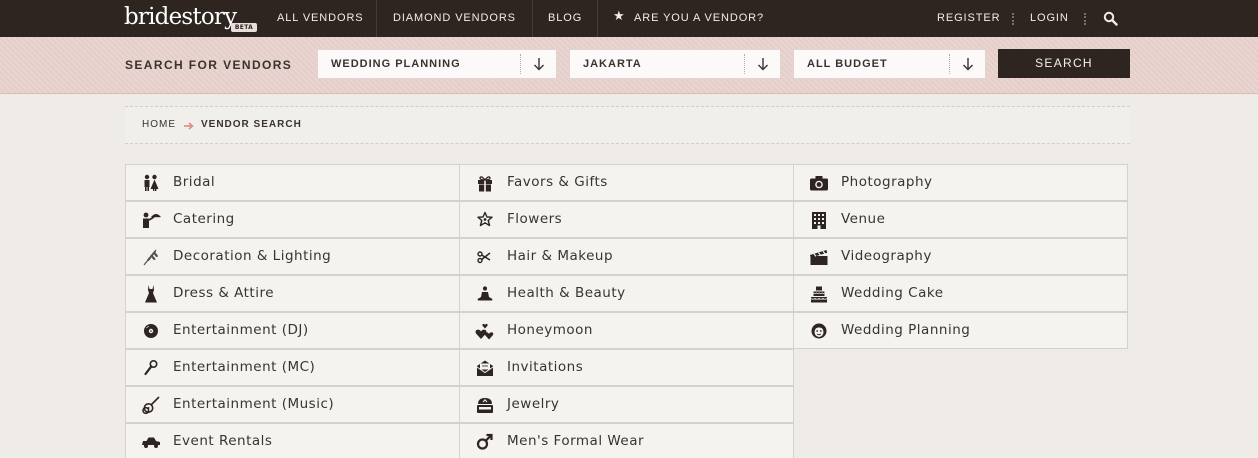  What do you see at coordinates (244, 367) in the screenshot?
I see `category-label: Entertainment (MC)` at bounding box center [244, 367].